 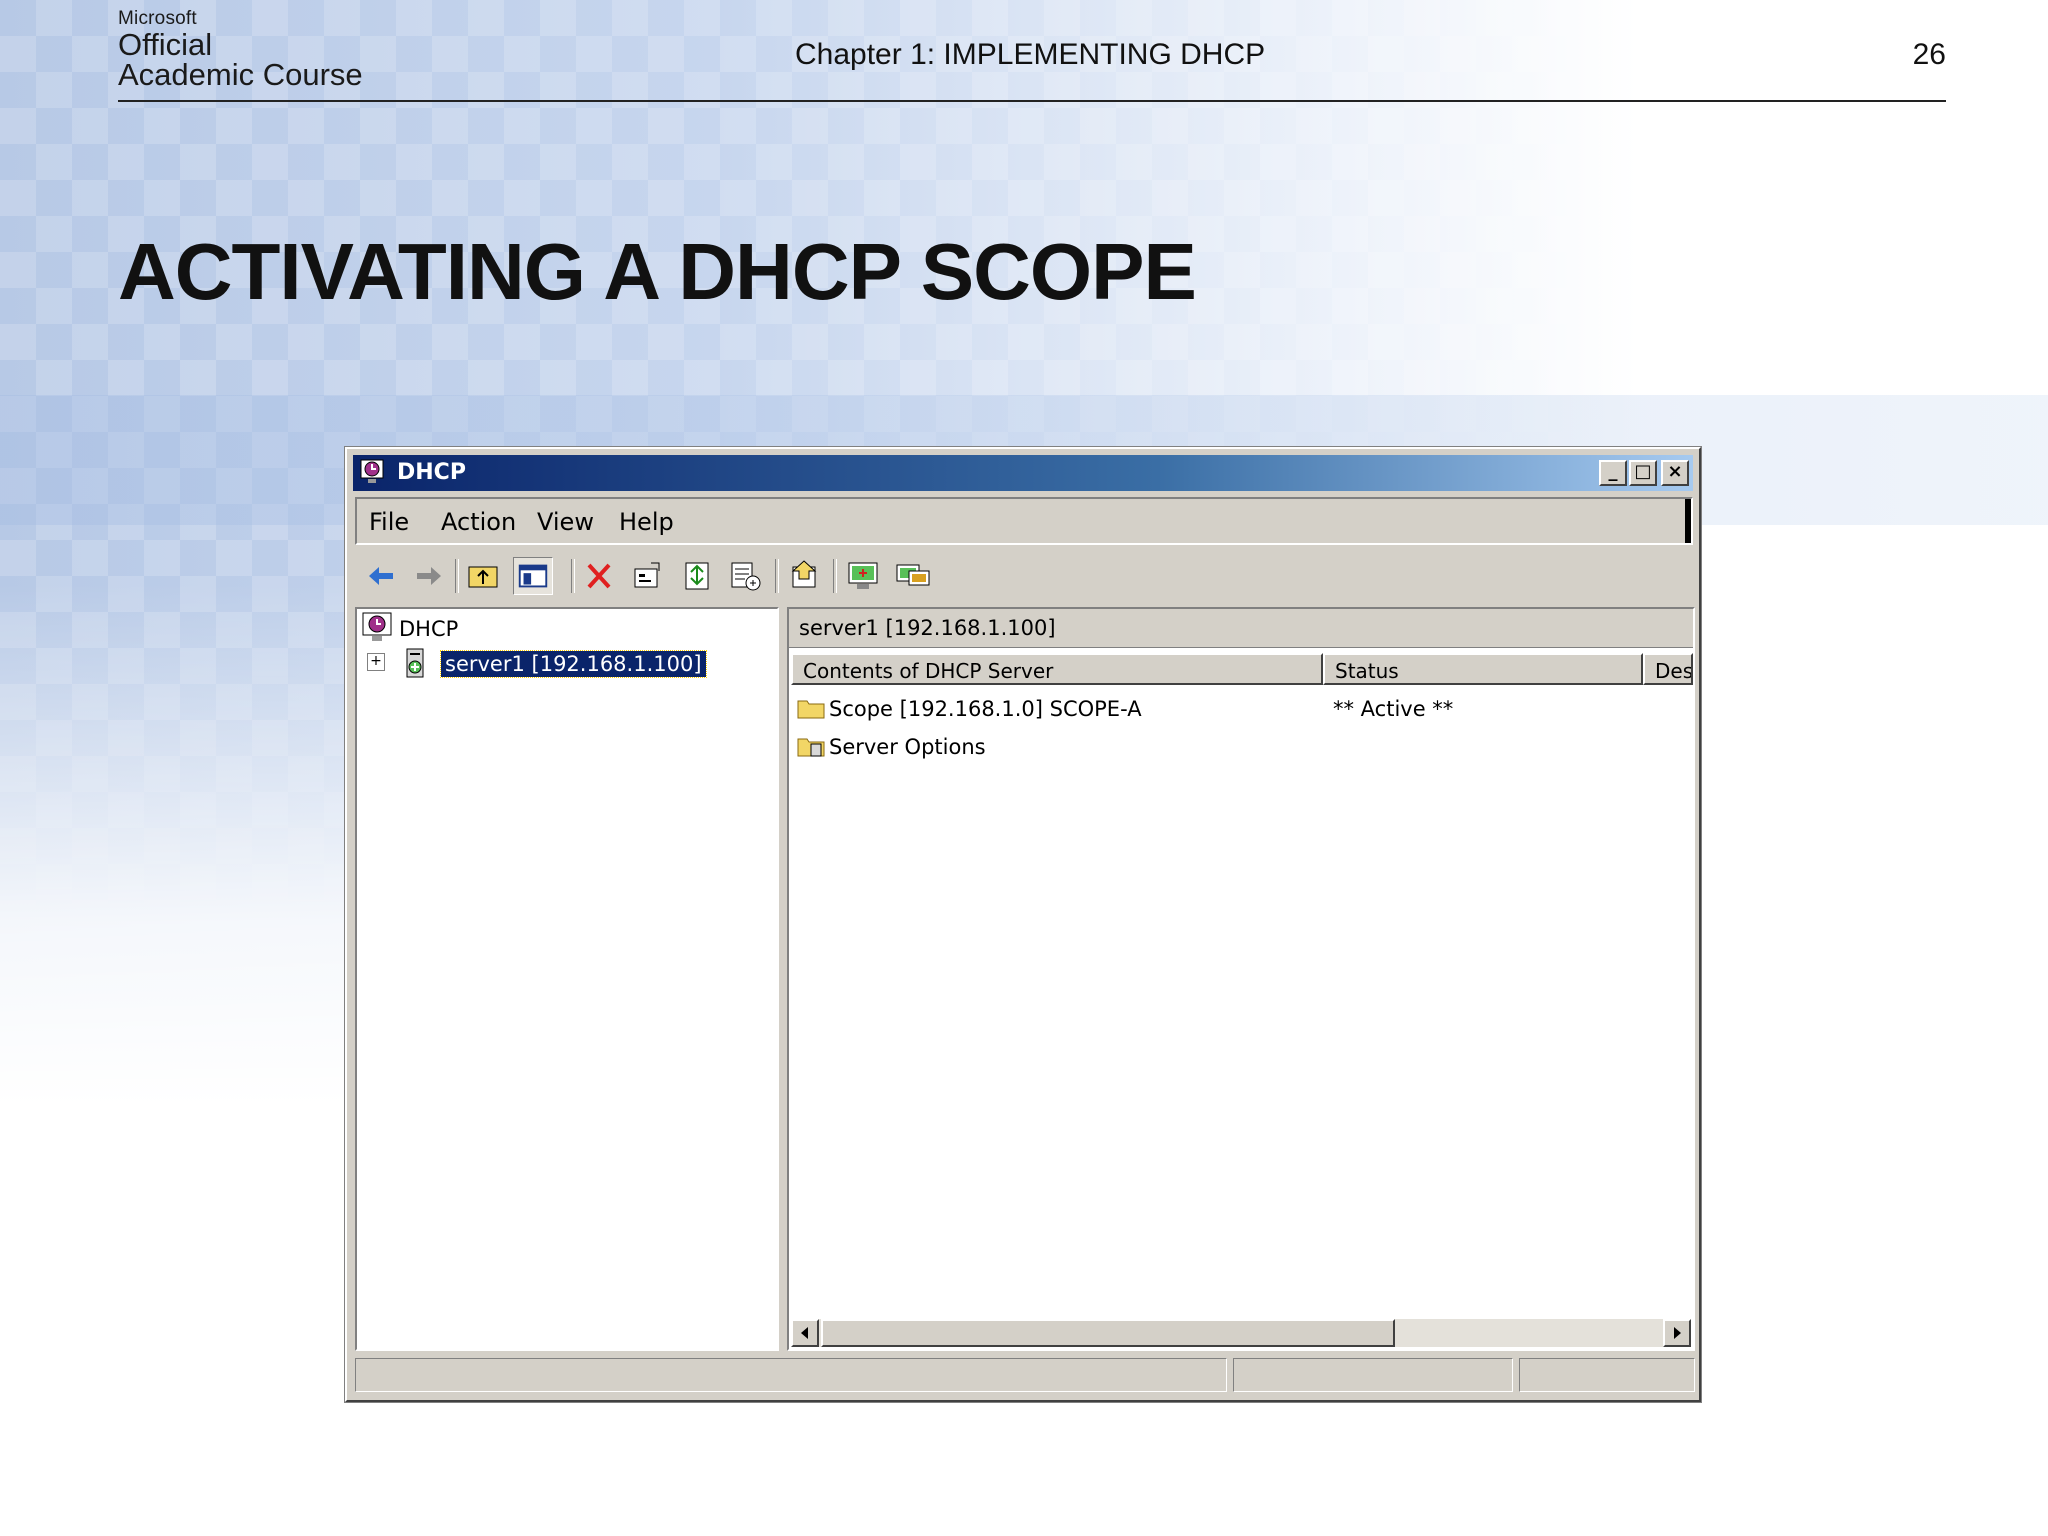 What do you see at coordinates (1643, 473) in the screenshot?
I see `maximize-button: □` at bounding box center [1643, 473].